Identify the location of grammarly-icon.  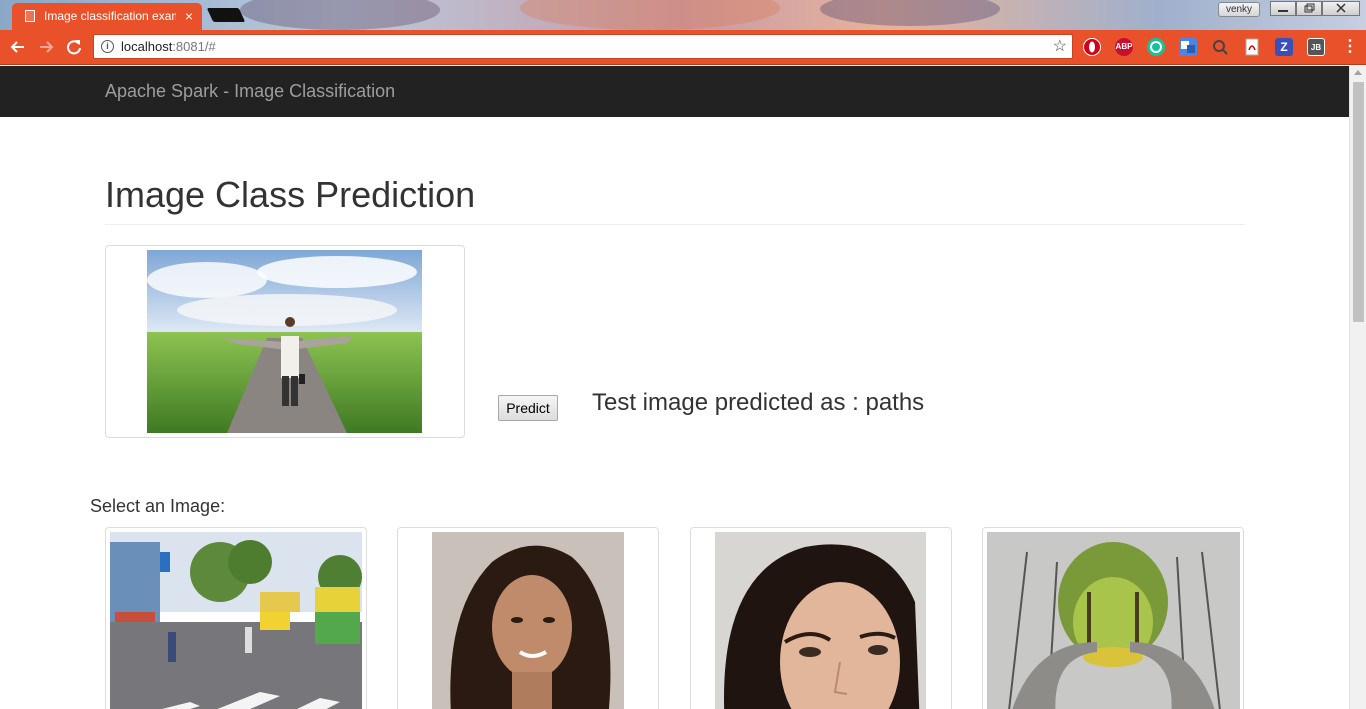
(1156, 47).